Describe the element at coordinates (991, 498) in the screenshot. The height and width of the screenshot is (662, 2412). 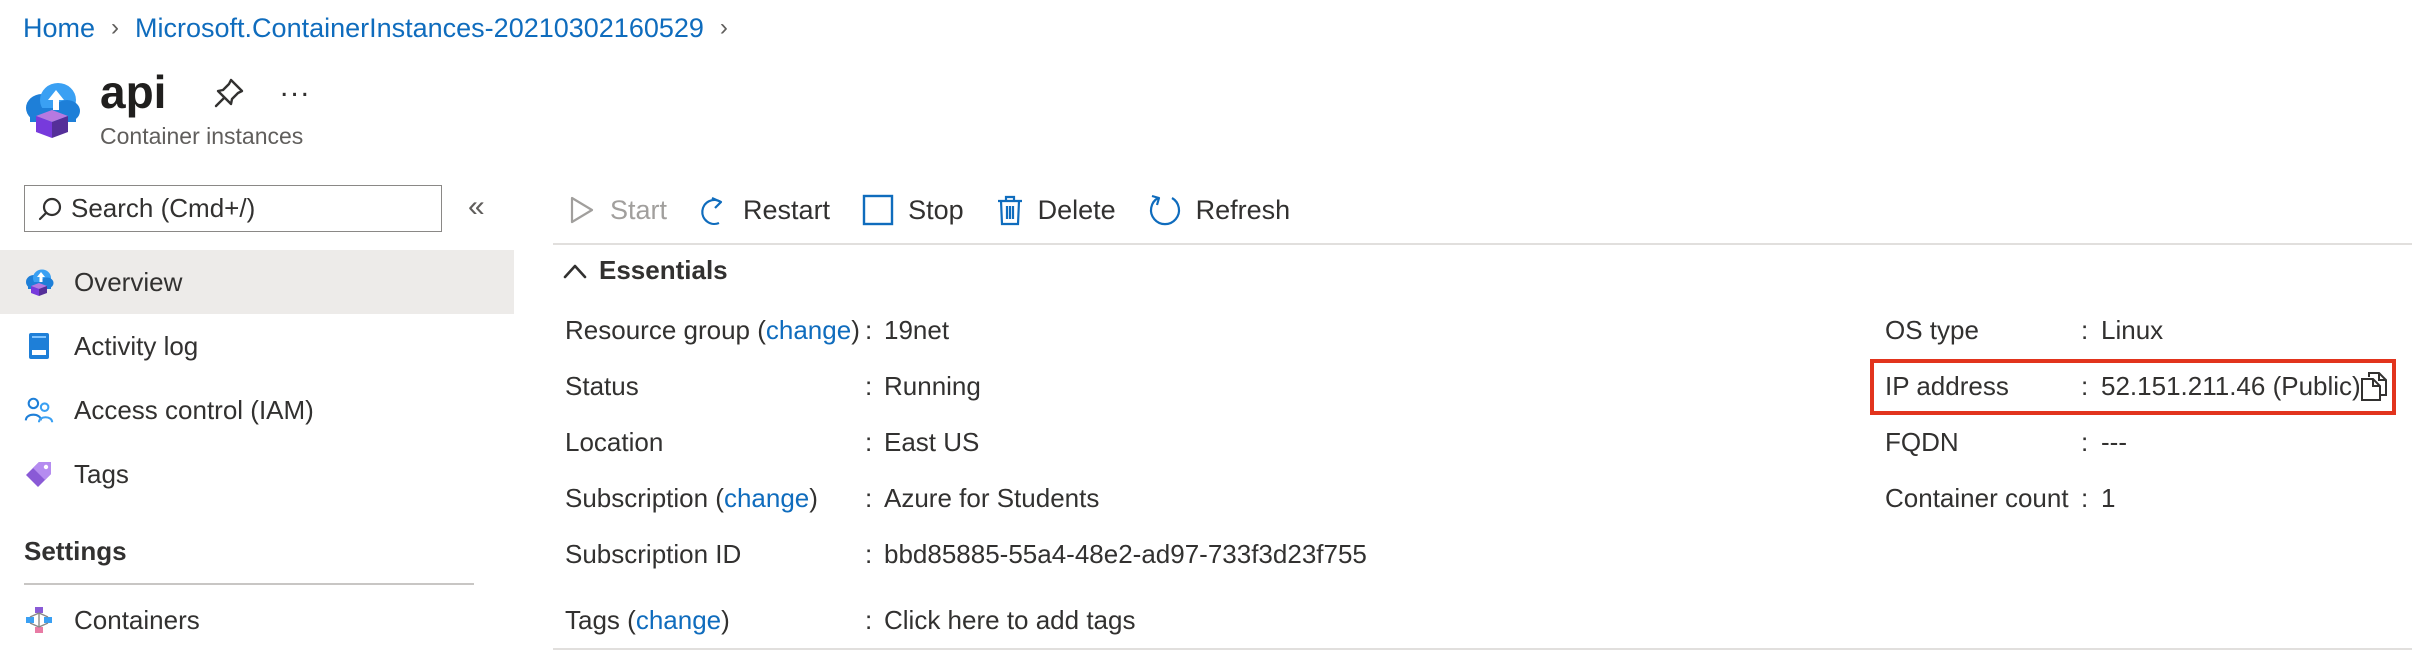
I see `subscription-value-link: Azure for Students` at that location.